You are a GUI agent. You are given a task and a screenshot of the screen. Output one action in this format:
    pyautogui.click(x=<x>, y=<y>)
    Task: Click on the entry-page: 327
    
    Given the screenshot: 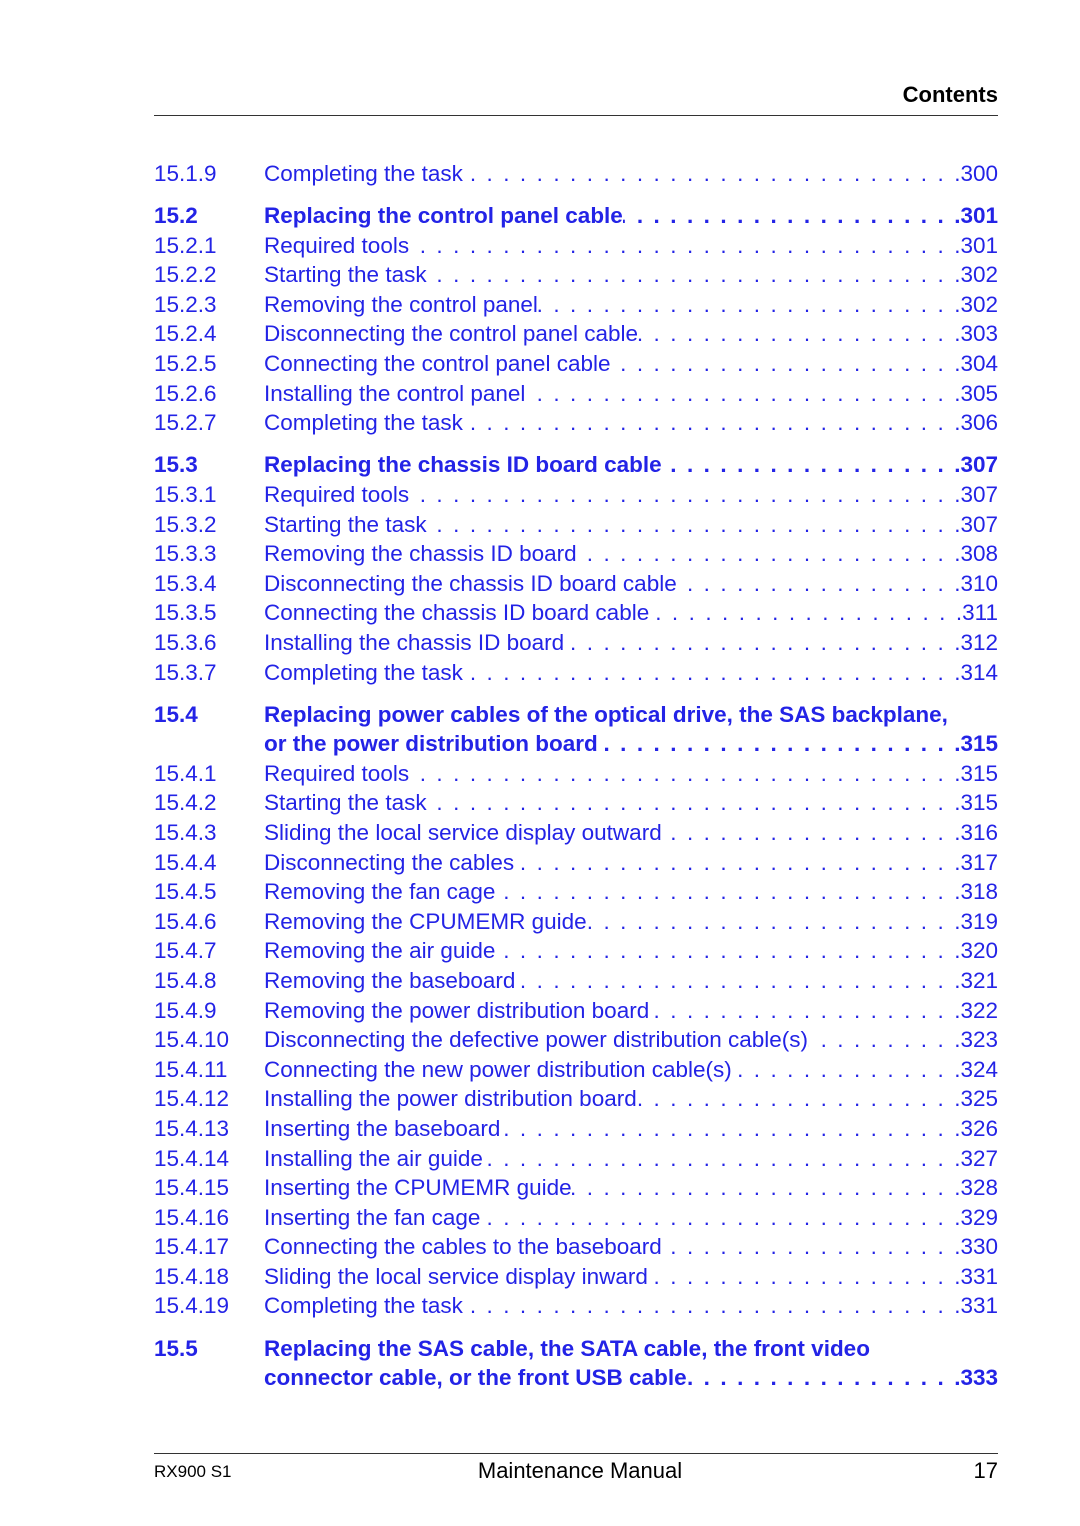 What is the action you would take?
    pyautogui.click(x=979, y=1159)
    